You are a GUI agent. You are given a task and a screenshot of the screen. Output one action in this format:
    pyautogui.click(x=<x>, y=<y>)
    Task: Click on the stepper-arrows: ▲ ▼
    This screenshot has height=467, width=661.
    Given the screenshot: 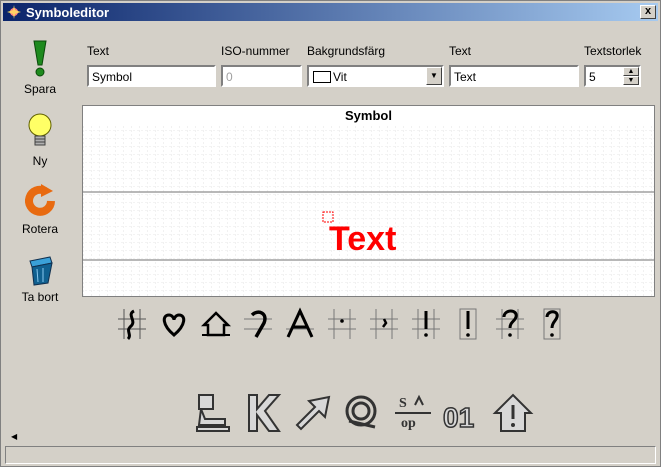 What is the action you would take?
    pyautogui.click(x=631, y=76)
    